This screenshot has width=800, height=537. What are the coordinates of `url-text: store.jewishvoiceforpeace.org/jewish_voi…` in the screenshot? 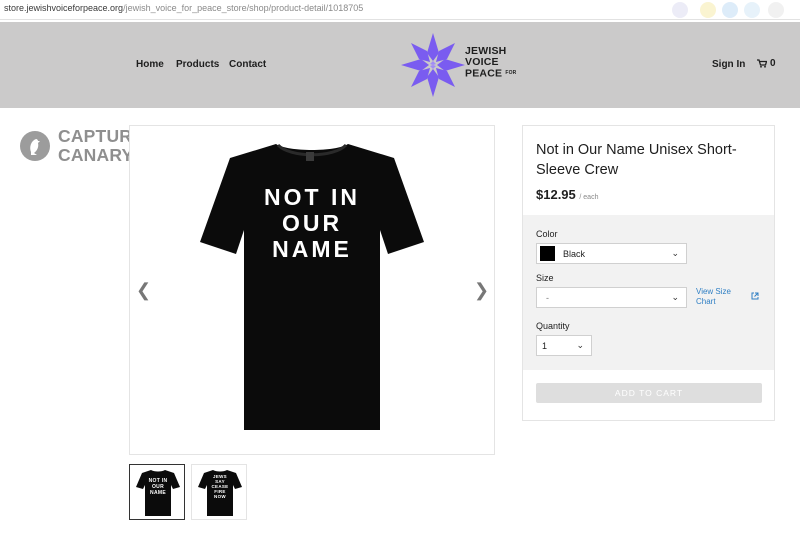 It's located at (183, 8).